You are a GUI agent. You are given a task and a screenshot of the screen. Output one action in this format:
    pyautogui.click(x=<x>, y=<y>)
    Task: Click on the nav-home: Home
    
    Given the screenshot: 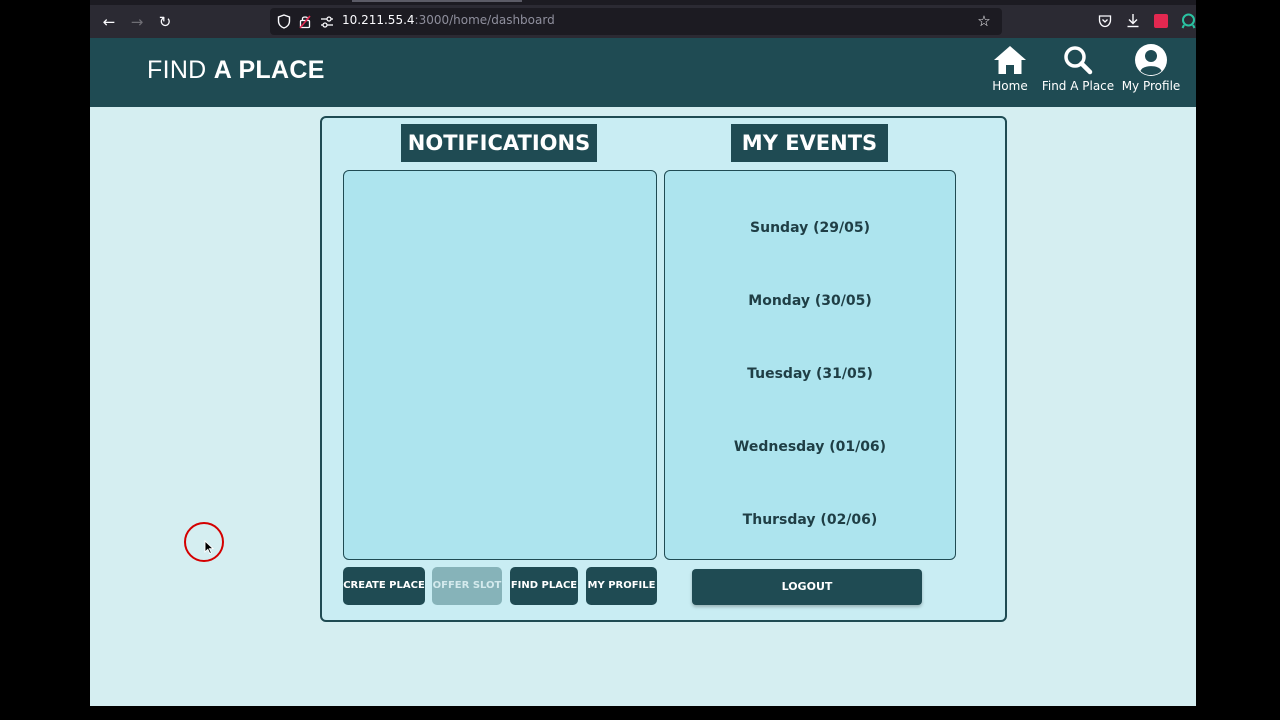 What is the action you would take?
    pyautogui.click(x=1010, y=68)
    